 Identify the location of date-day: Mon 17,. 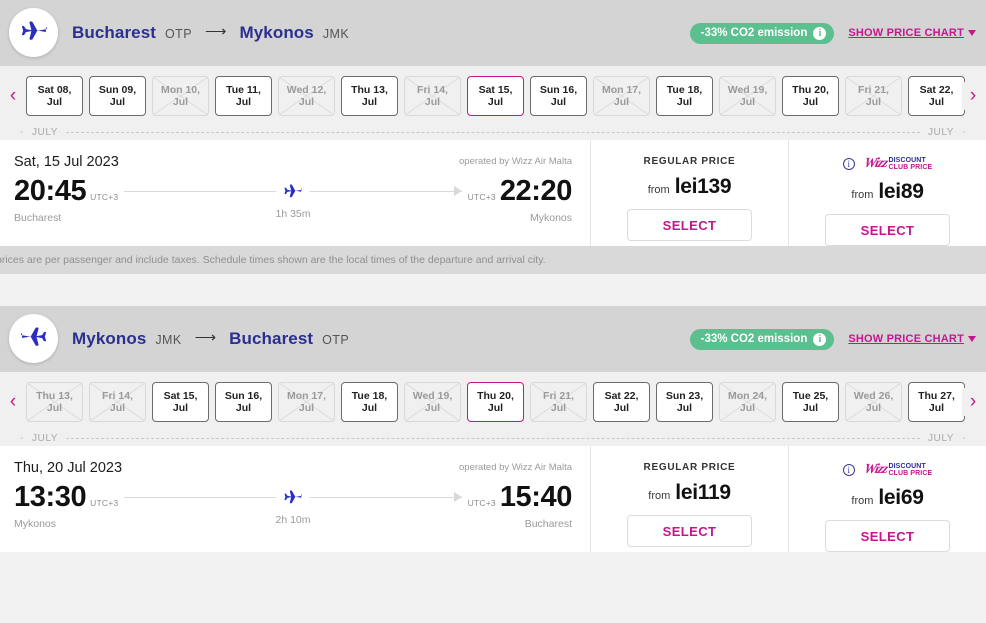
(621, 89).